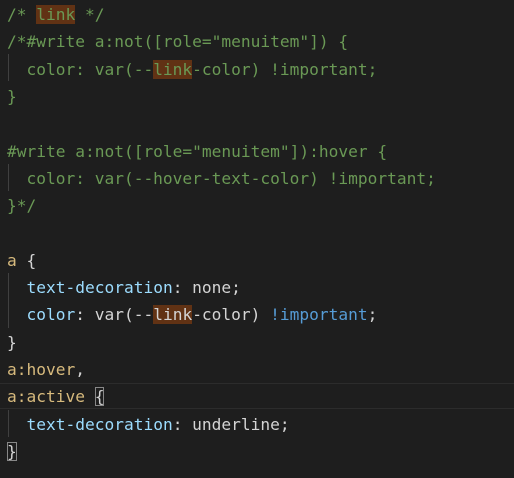  What do you see at coordinates (285, 69) in the screenshot?
I see `code-token: -color) !important;` at bounding box center [285, 69].